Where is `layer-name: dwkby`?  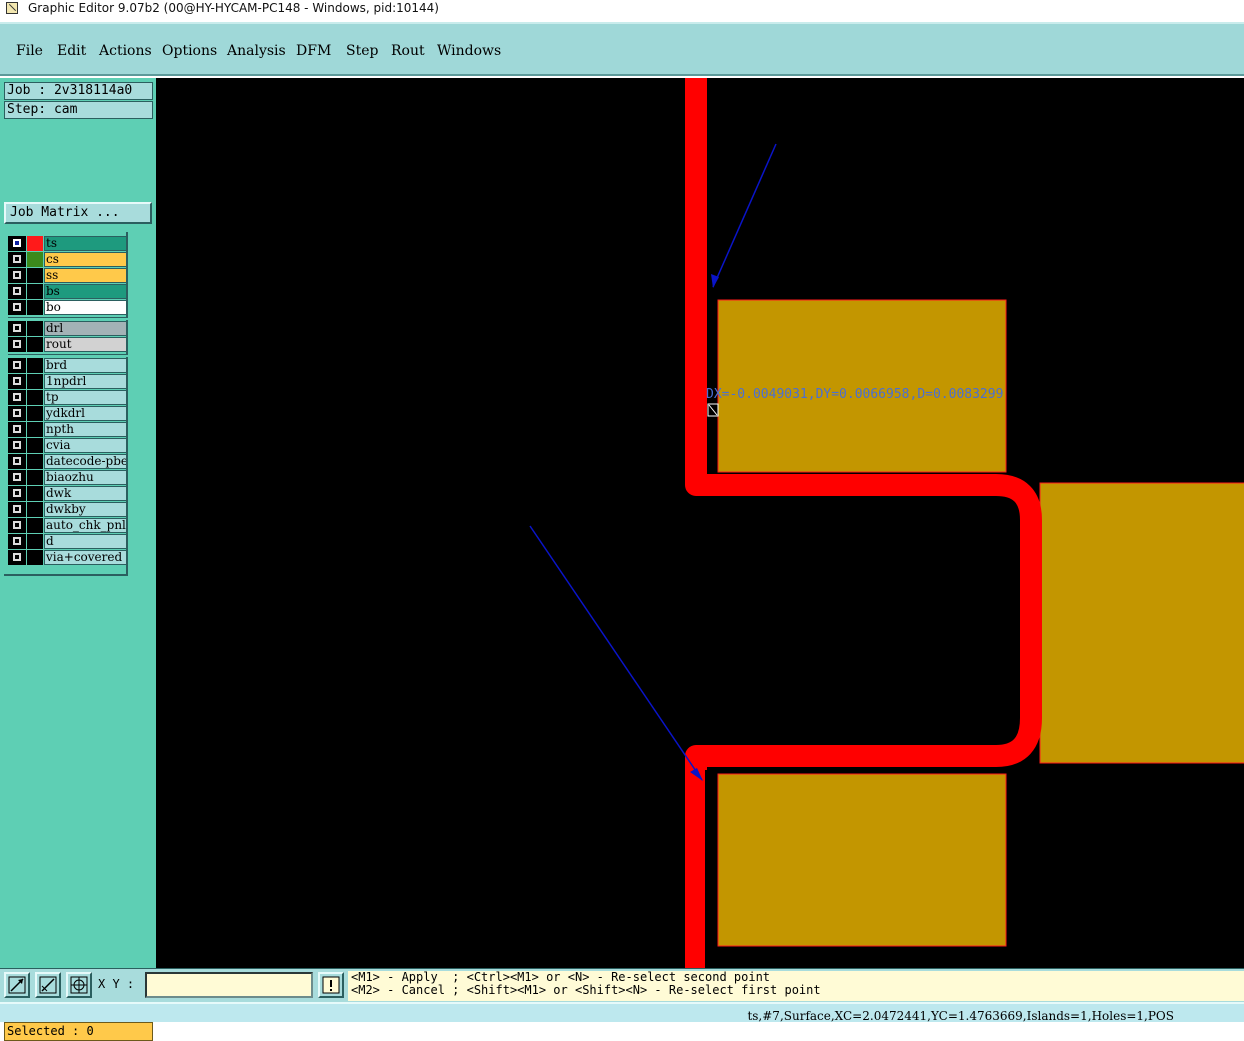
layer-name: dwkby is located at coordinates (85, 509).